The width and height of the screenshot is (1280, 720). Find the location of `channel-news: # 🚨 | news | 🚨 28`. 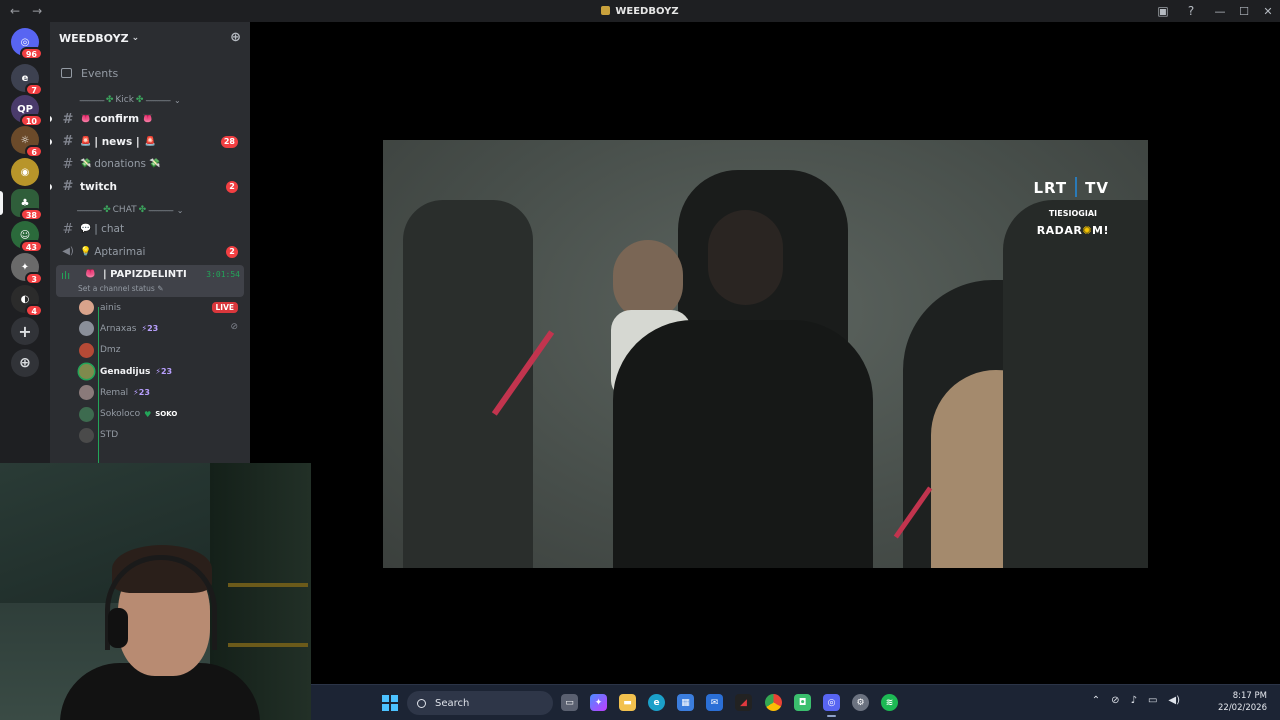

channel-news: # 🚨 | news | 🚨 28 is located at coordinates (150, 142).